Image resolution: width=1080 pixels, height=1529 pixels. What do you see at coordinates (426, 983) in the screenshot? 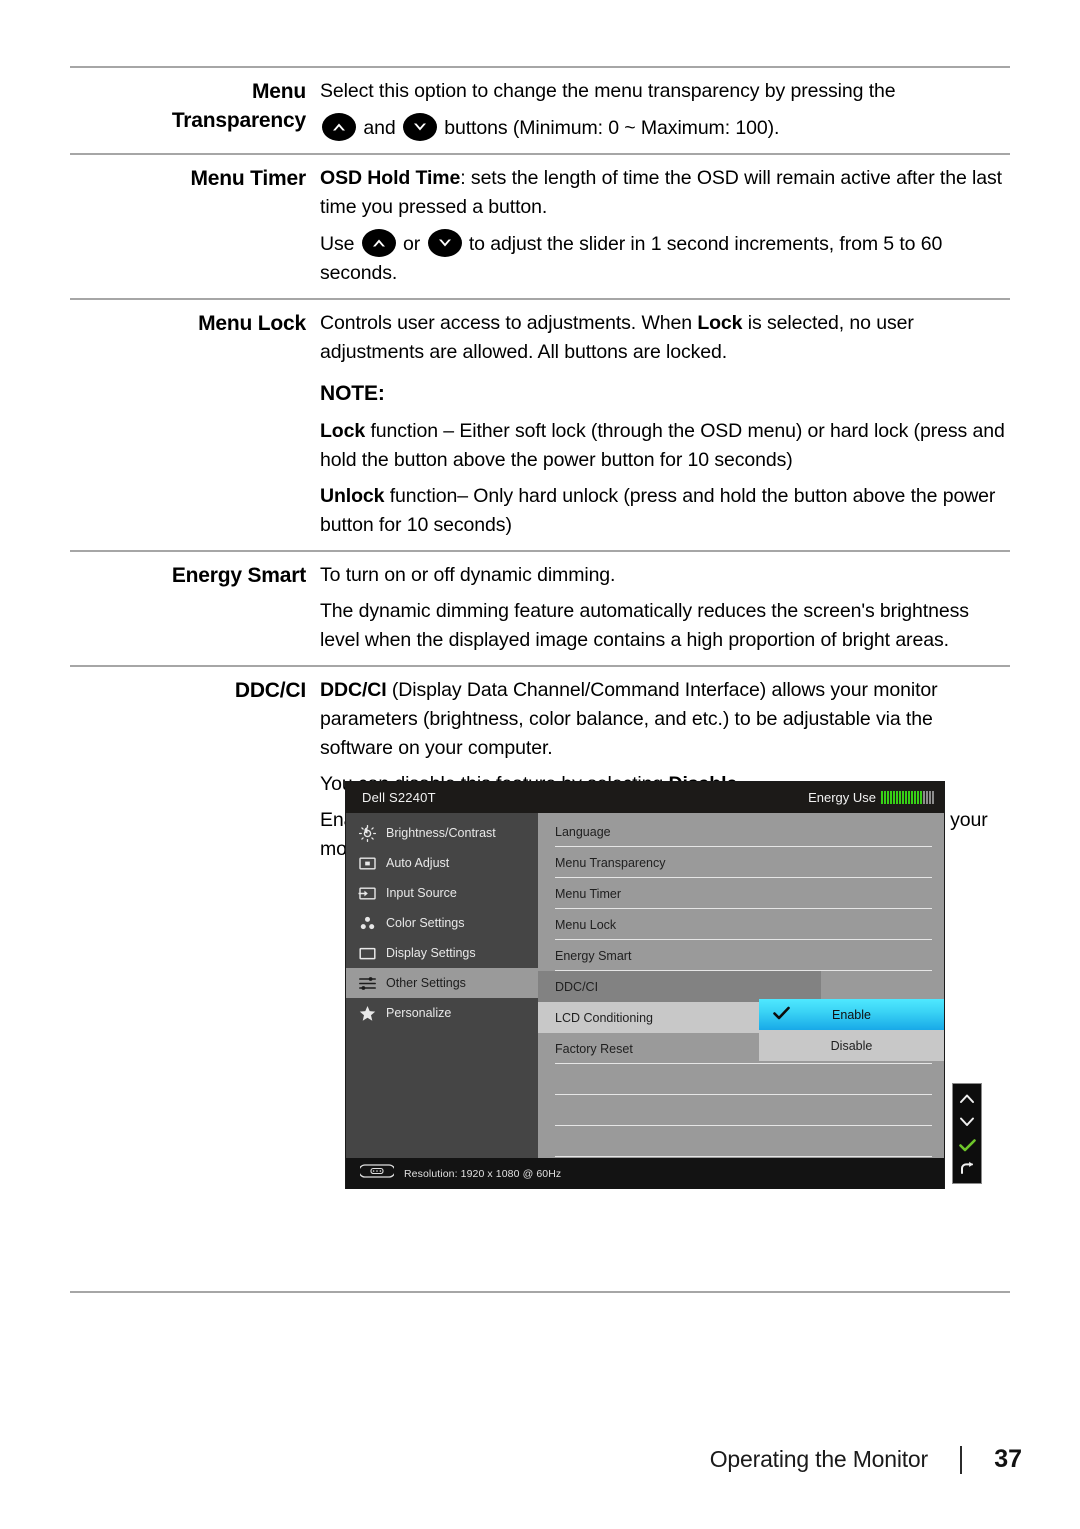
I see `osd-sidebar-item-label: Other Settings` at bounding box center [426, 983].